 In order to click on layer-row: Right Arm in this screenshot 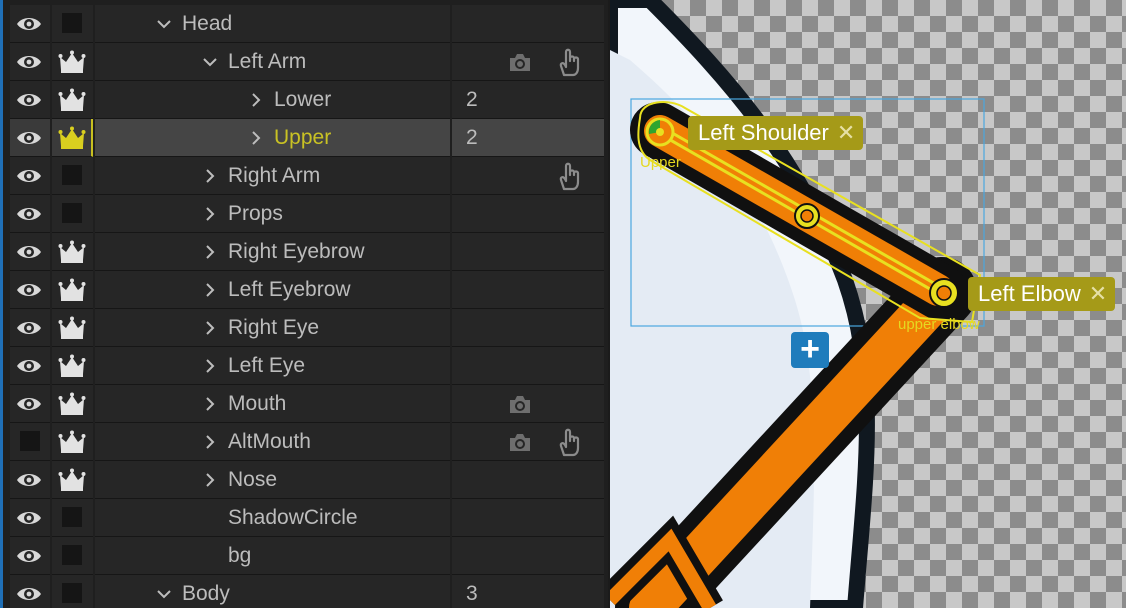, I will do `click(302, 176)`.